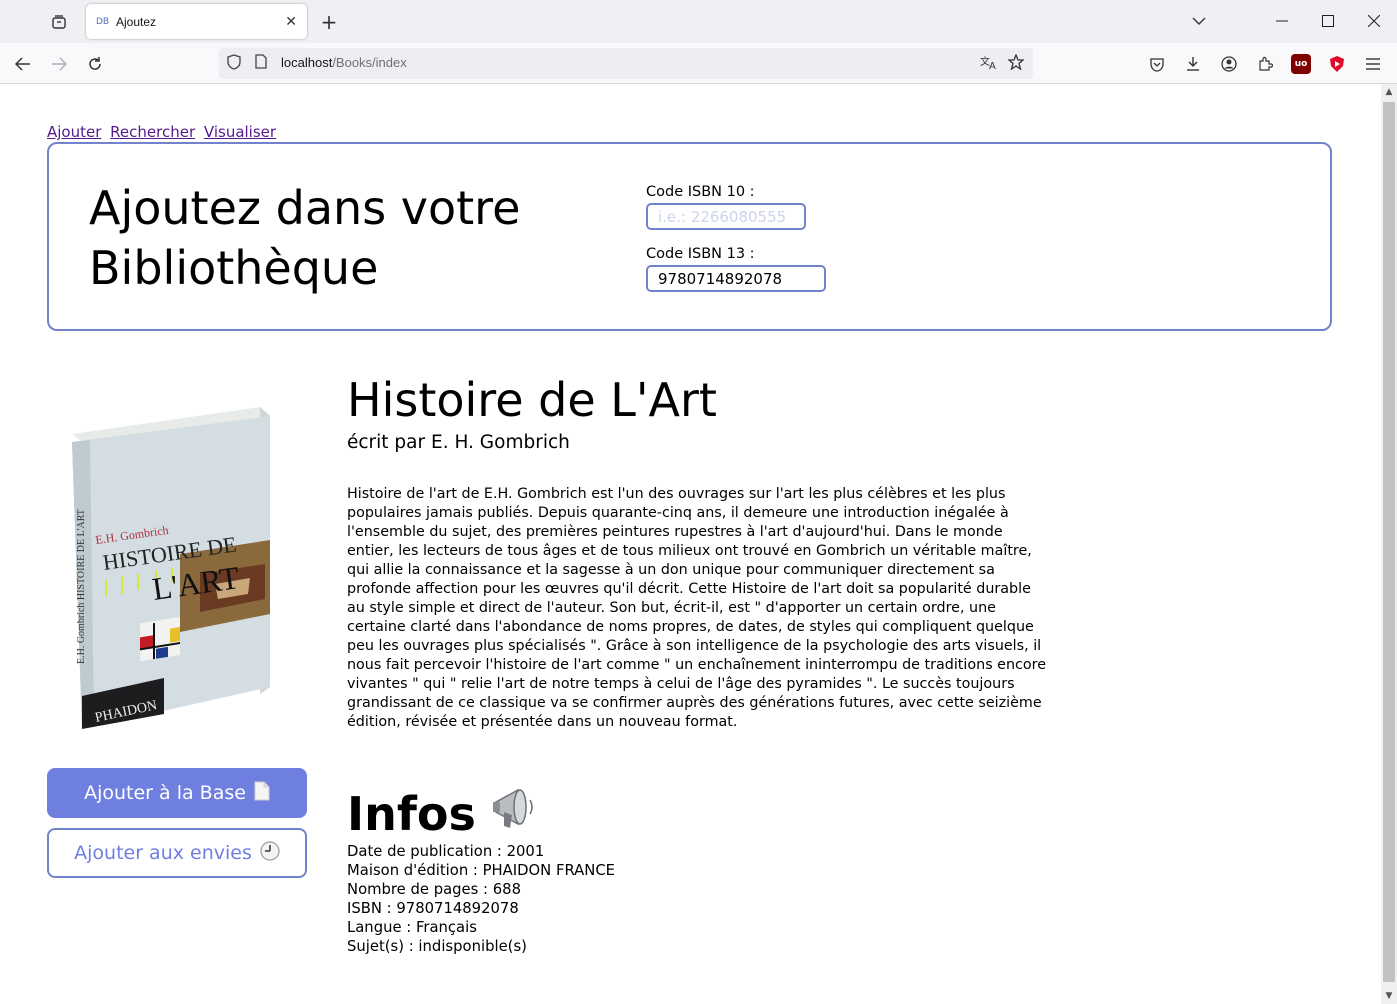  I want to click on megaphone-icon, so click(515, 814).